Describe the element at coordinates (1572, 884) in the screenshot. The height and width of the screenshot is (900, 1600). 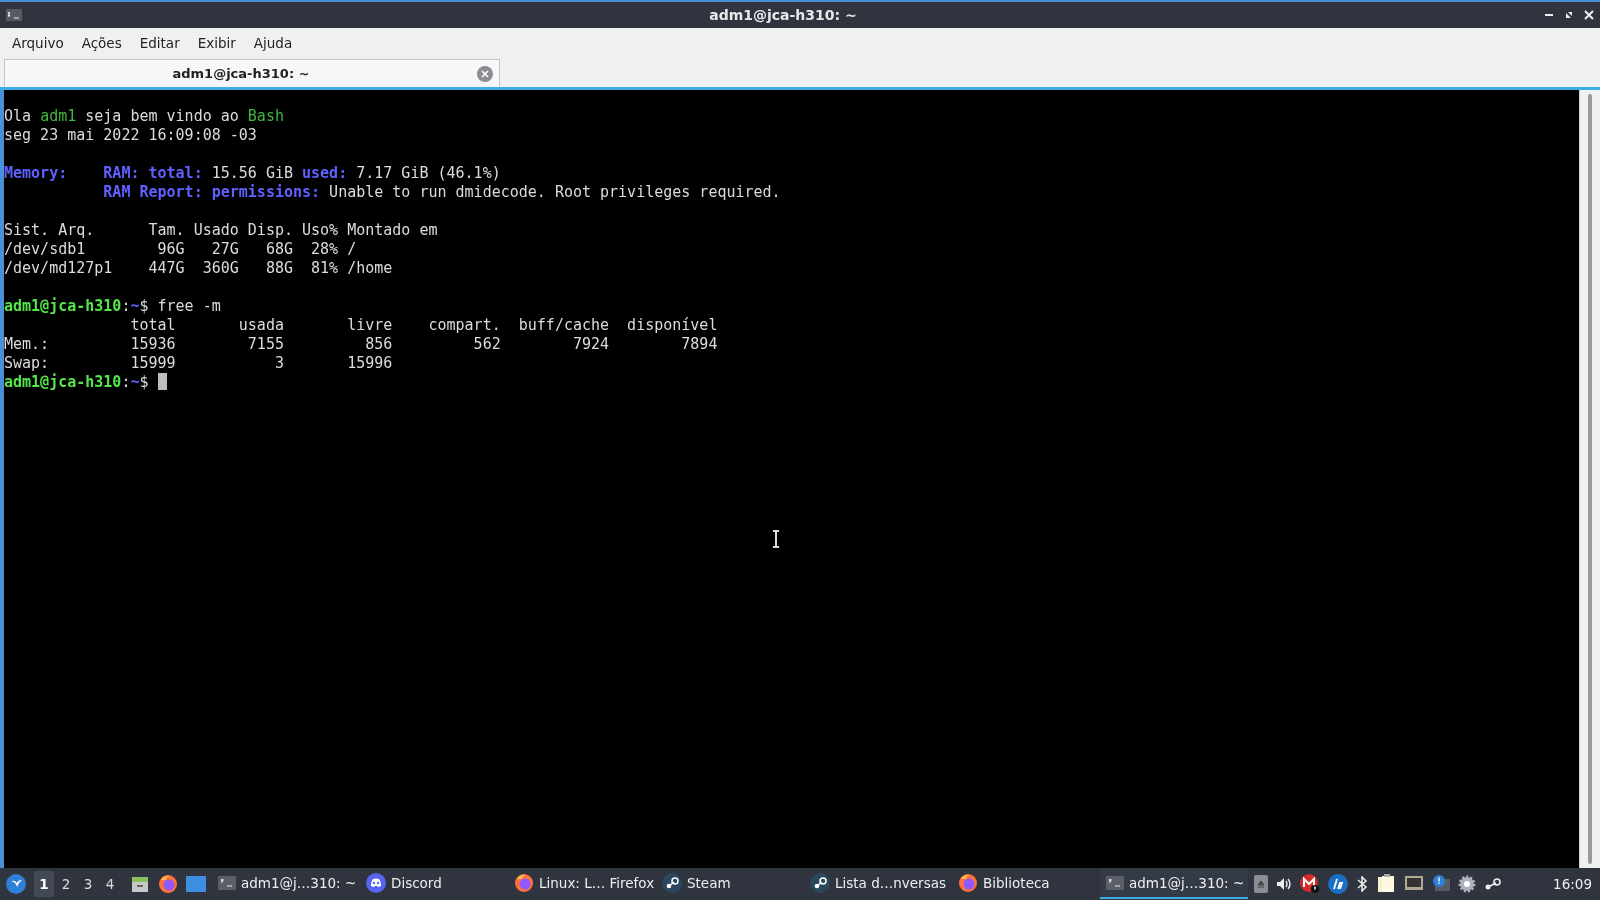
I see `clock: 16:09` at that location.